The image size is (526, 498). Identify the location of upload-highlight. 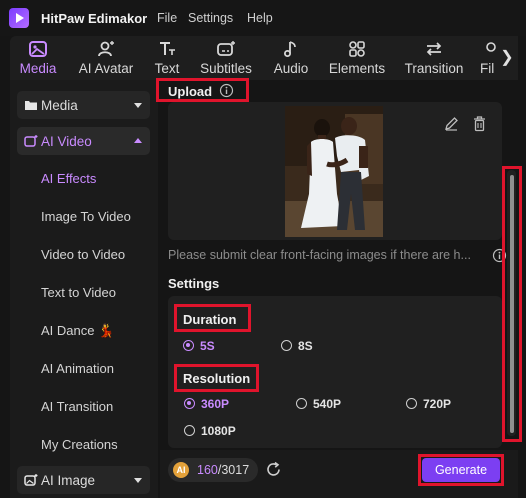
(202, 90).